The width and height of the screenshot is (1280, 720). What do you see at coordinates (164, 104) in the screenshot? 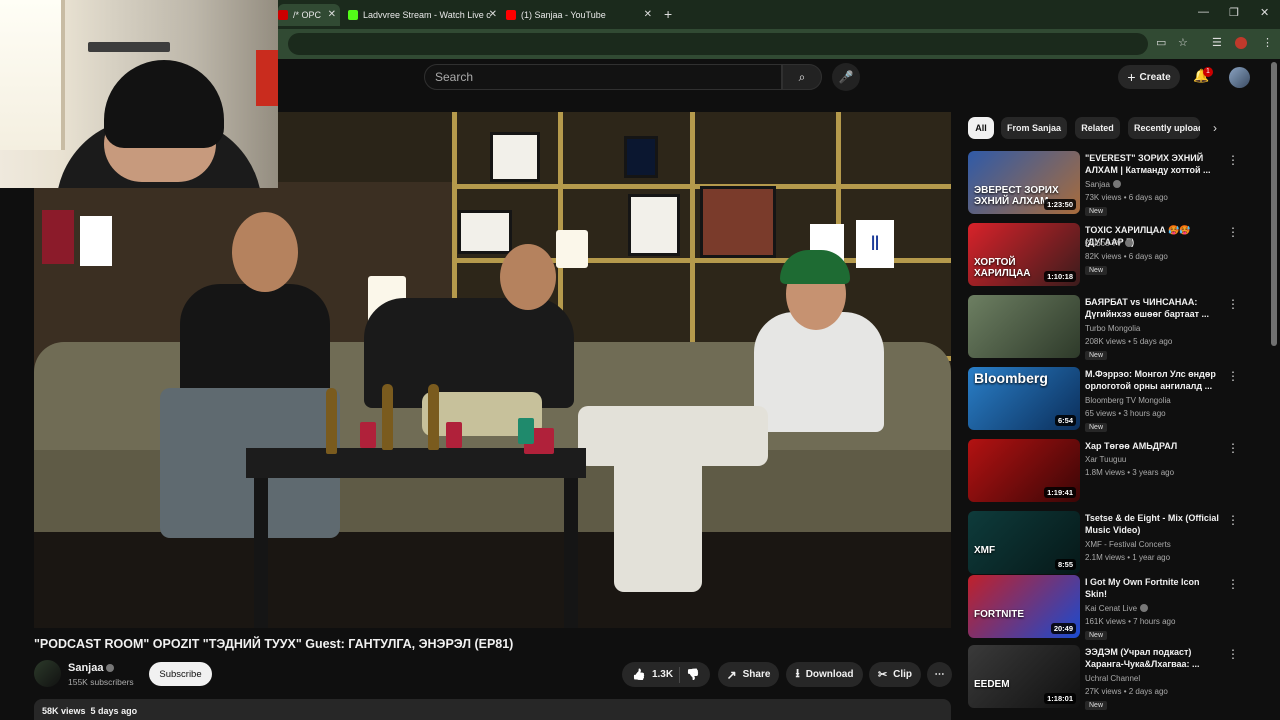
I see `webcam-person-cap` at bounding box center [164, 104].